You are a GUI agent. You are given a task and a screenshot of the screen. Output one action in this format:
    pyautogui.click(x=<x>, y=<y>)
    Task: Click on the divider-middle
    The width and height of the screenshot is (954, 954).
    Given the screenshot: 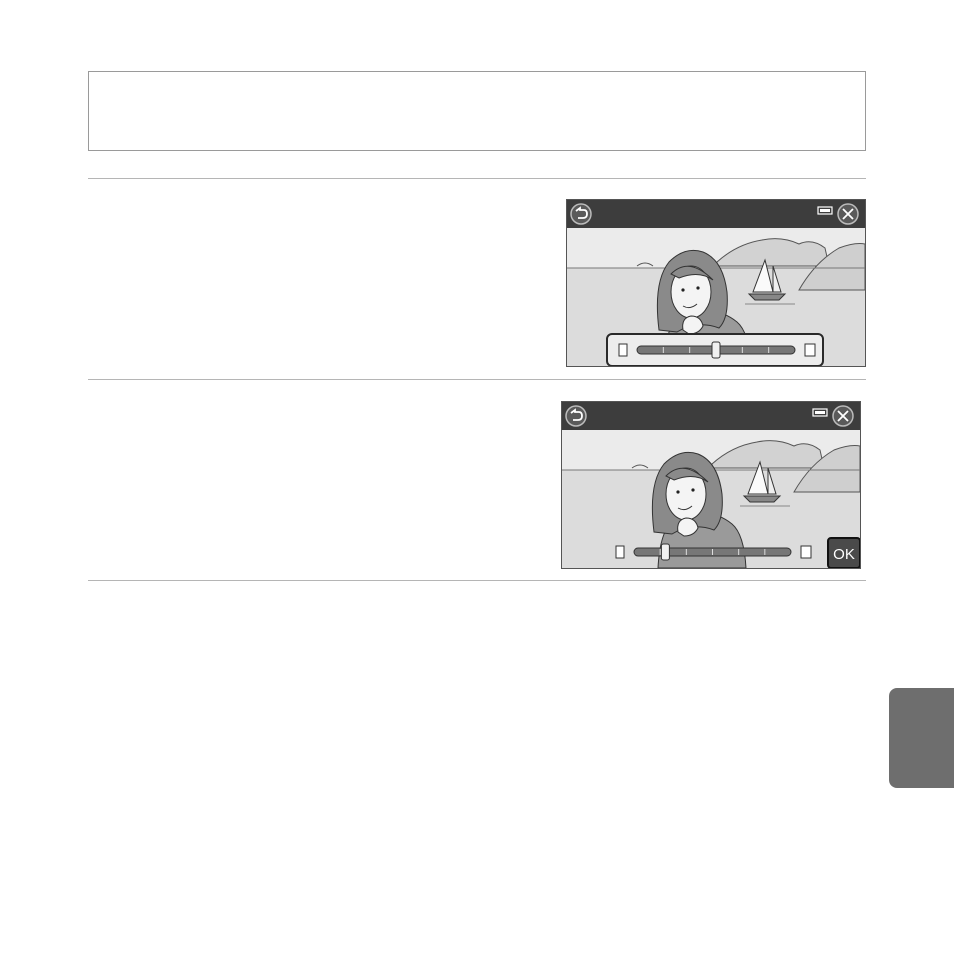 What is the action you would take?
    pyautogui.click(x=477, y=379)
    